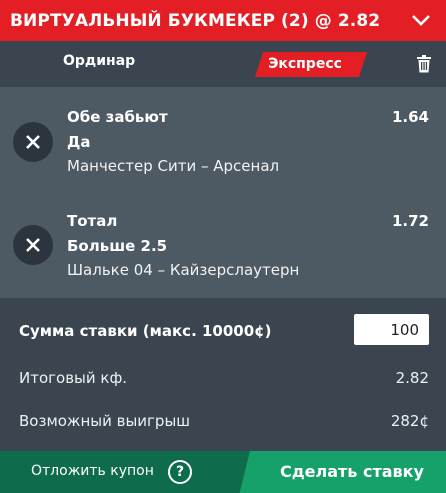 The width and height of the screenshot is (446, 493). I want to click on tab-single: Ординар, so click(99, 61).